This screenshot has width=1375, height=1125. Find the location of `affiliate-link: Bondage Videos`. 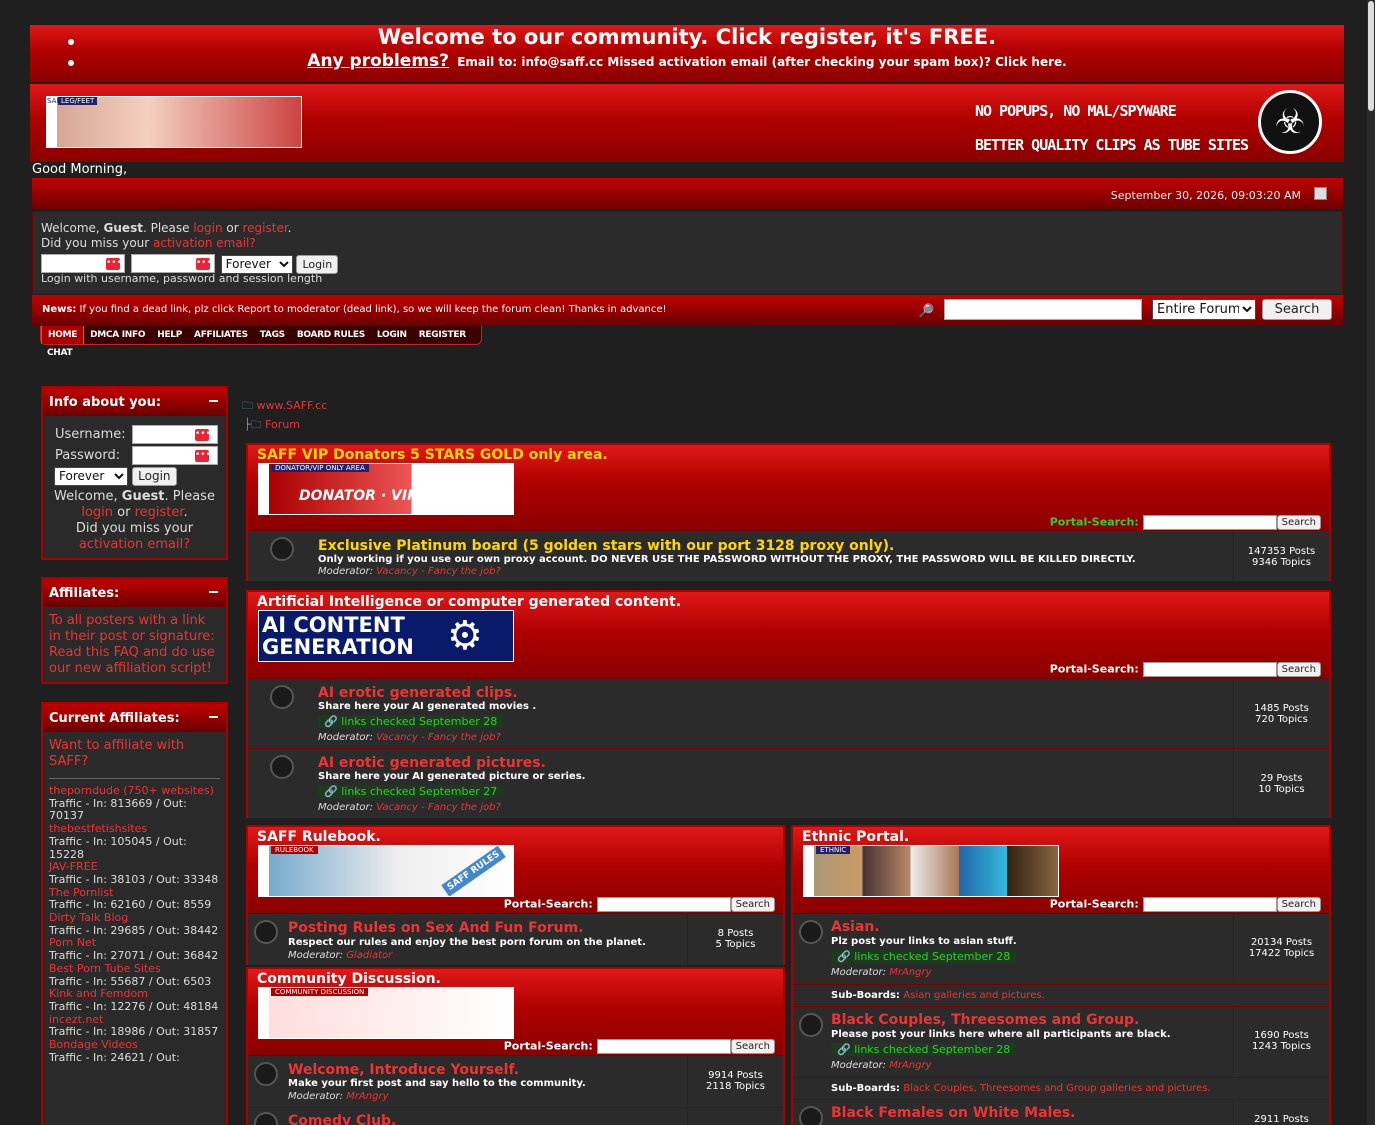

affiliate-link: Bondage Videos is located at coordinates (134, 1045).